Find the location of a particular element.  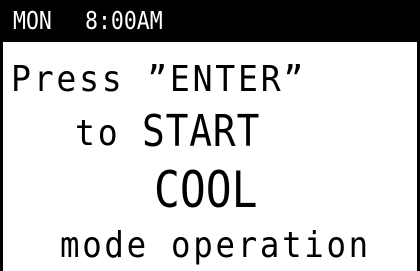

instruction-line-4: mode operation is located at coordinates (215, 245).